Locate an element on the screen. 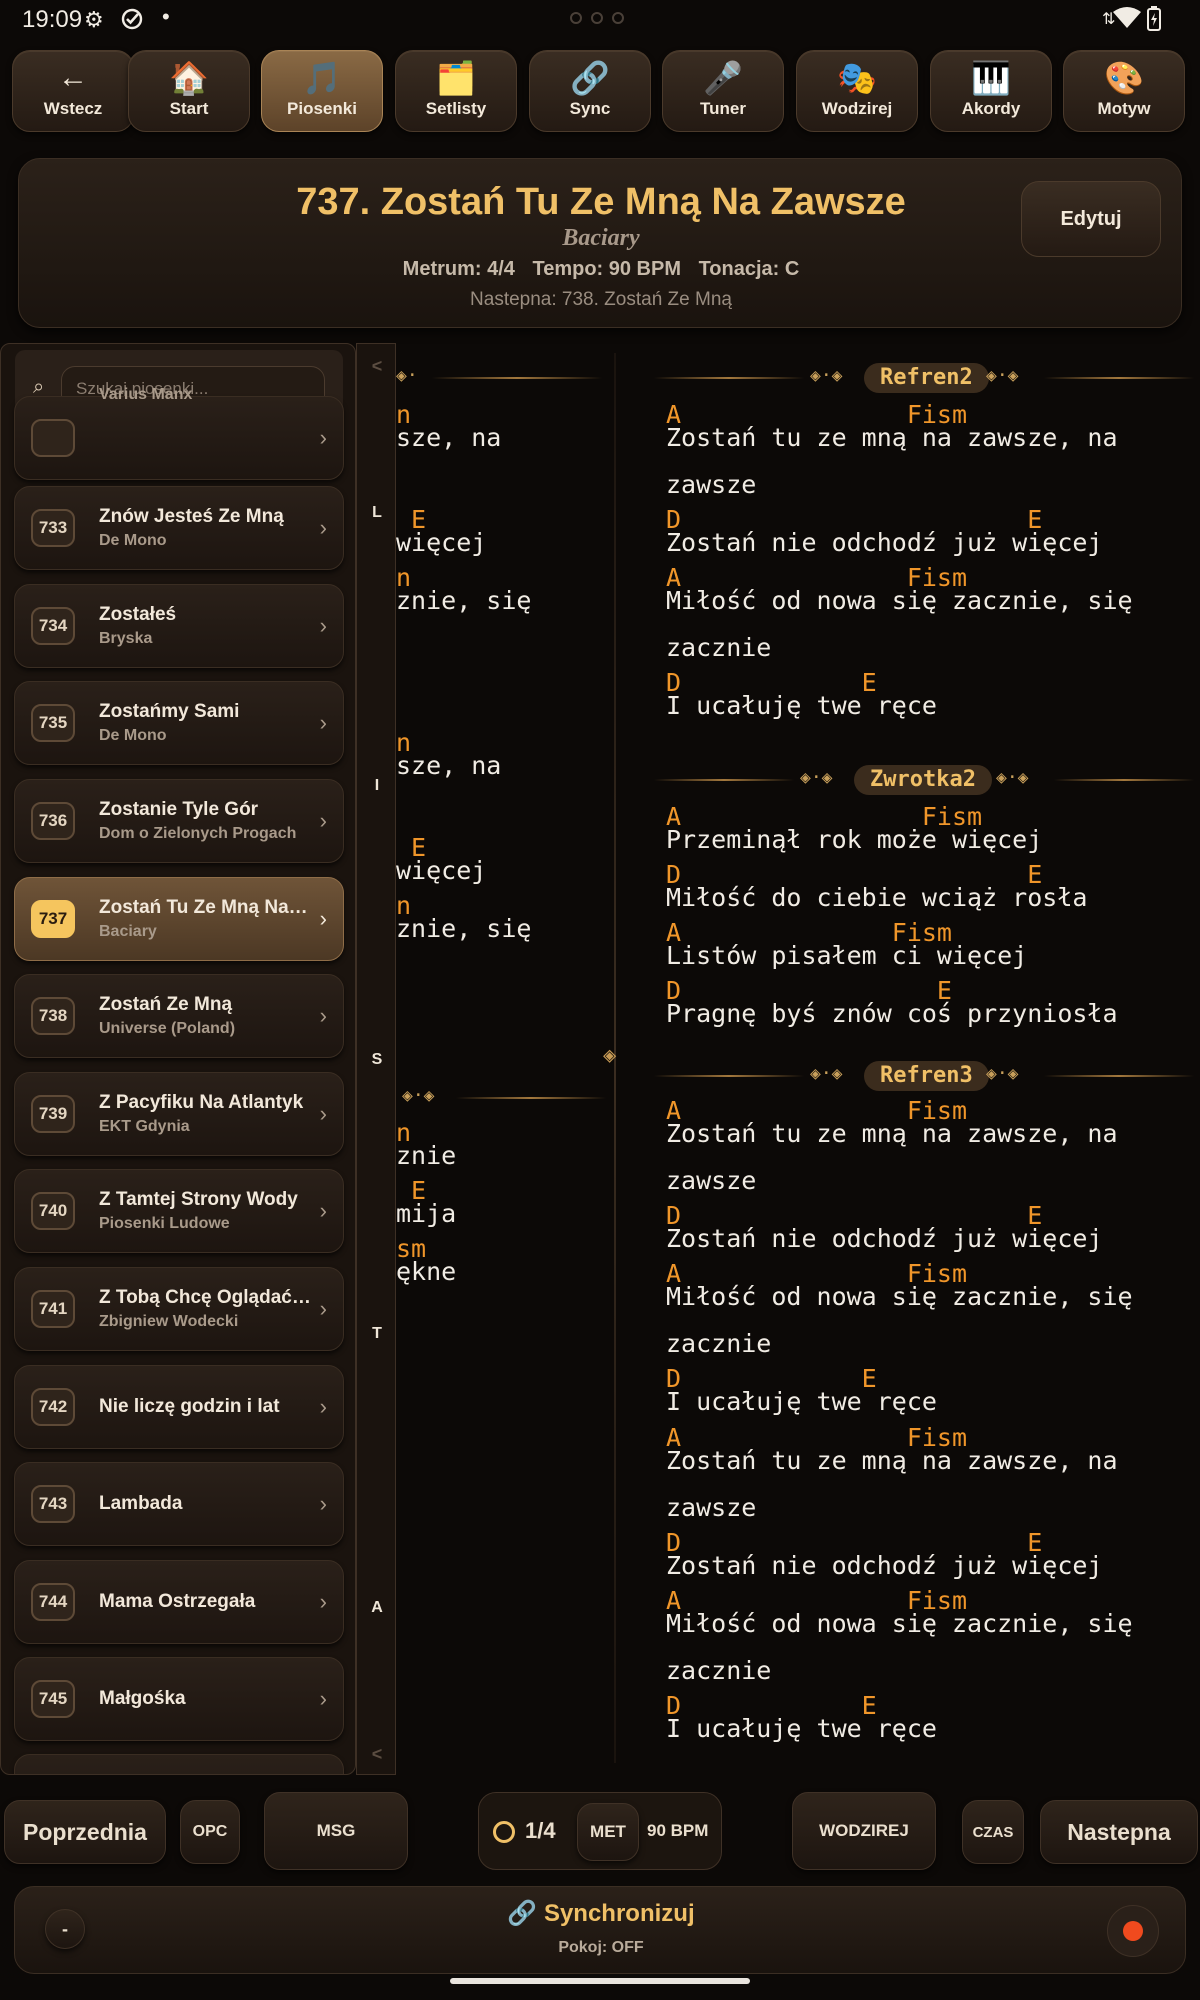  song-list-item: 735 Zostańmy Sami De Mono › is located at coordinates (179, 723).